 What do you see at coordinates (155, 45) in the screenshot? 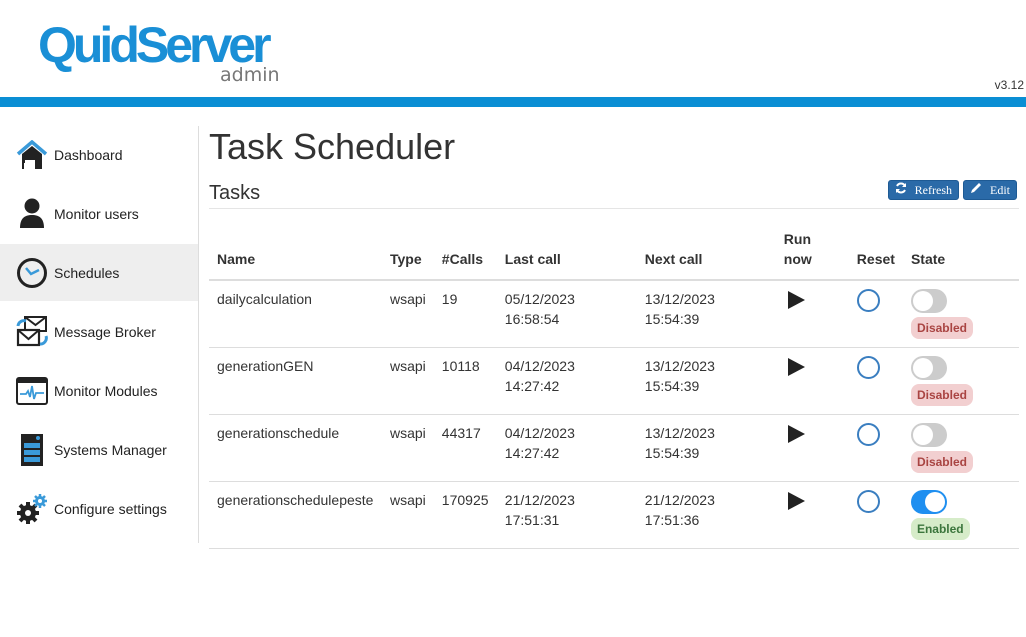
I see `logo-text: QuidServer` at bounding box center [155, 45].